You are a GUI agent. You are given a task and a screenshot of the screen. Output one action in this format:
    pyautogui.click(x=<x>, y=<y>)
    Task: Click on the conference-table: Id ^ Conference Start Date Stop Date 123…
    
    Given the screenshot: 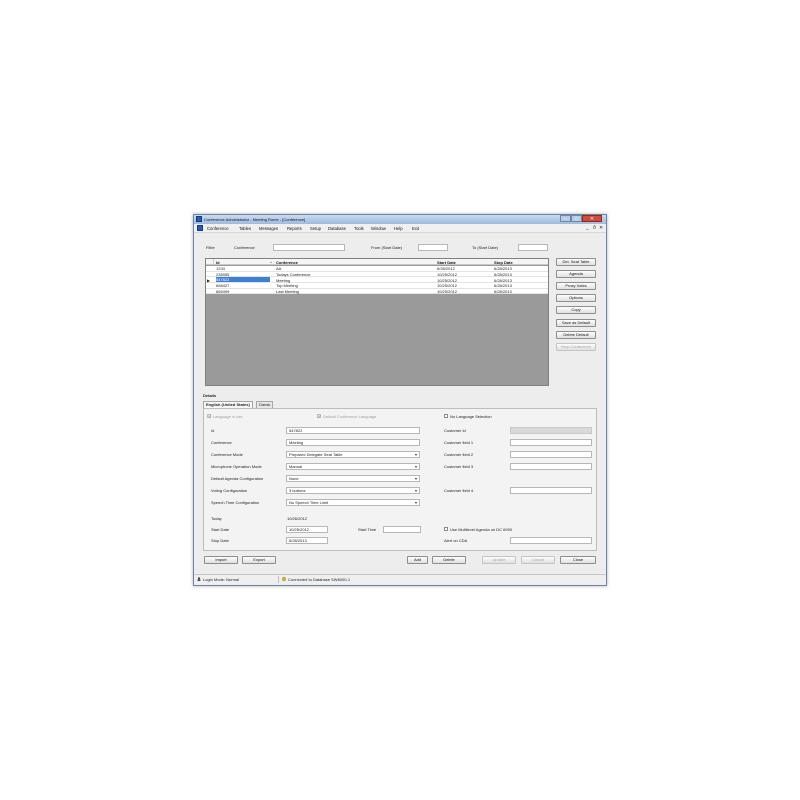 What is the action you would take?
    pyautogui.click(x=377, y=322)
    